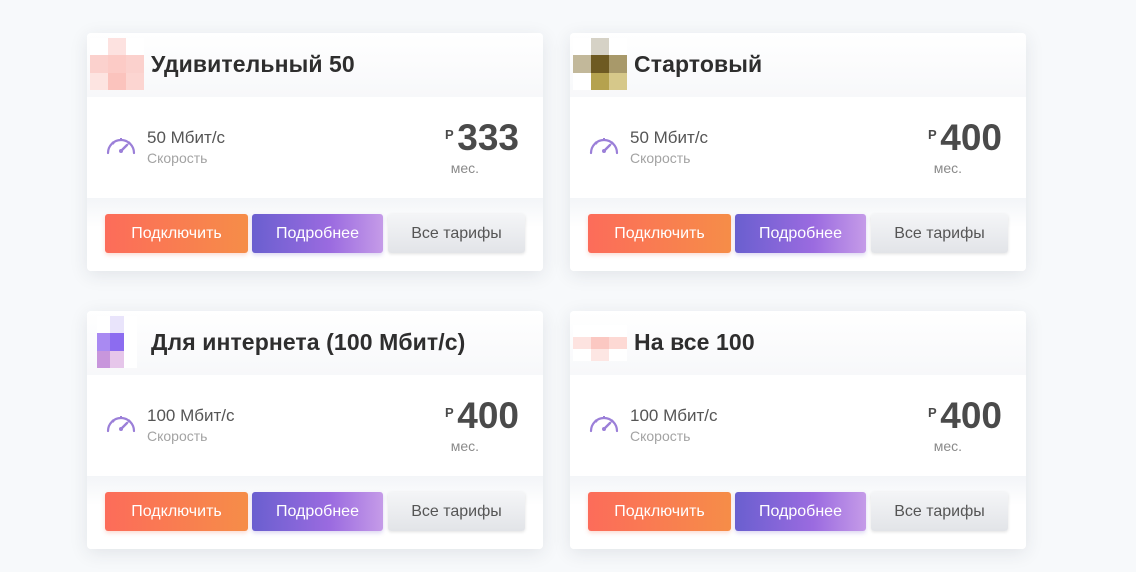 This screenshot has width=1136, height=572. What do you see at coordinates (798, 147) in the screenshot?
I see `tariff-card-body: 50 Мбит/с Скорость Р 400 мес.` at bounding box center [798, 147].